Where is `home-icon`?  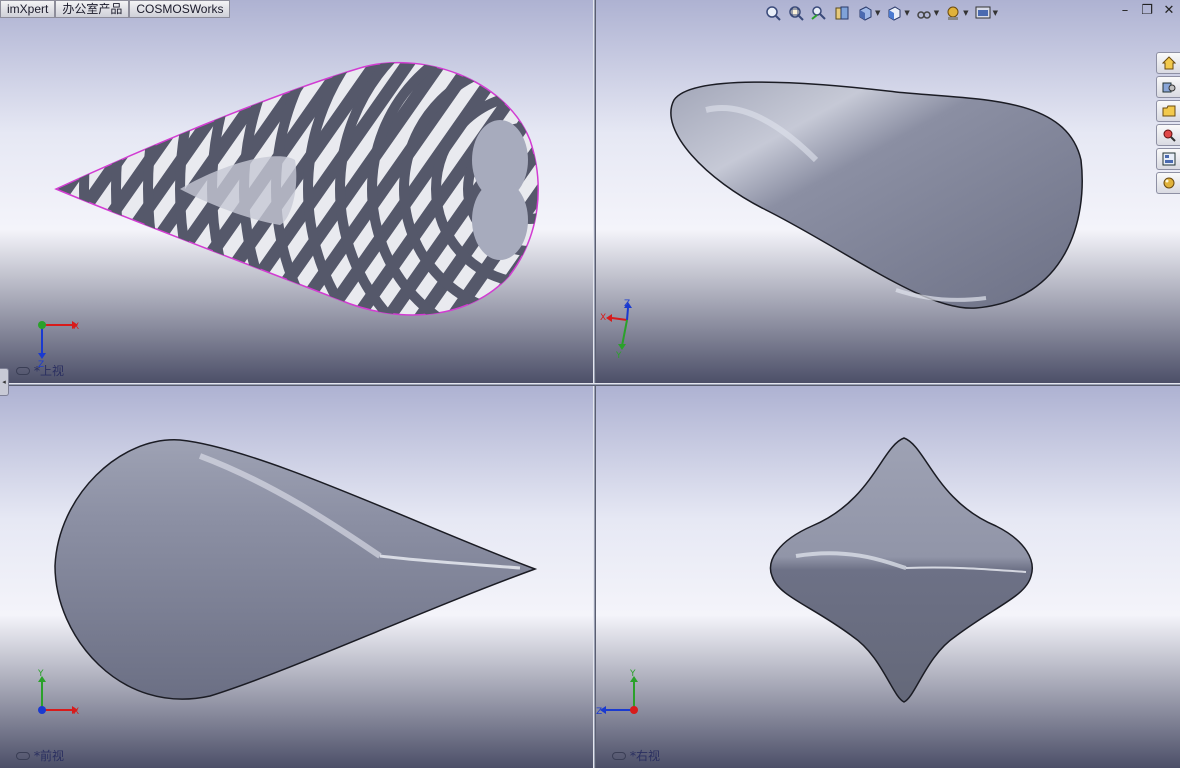 home-icon is located at coordinates (1168, 63).